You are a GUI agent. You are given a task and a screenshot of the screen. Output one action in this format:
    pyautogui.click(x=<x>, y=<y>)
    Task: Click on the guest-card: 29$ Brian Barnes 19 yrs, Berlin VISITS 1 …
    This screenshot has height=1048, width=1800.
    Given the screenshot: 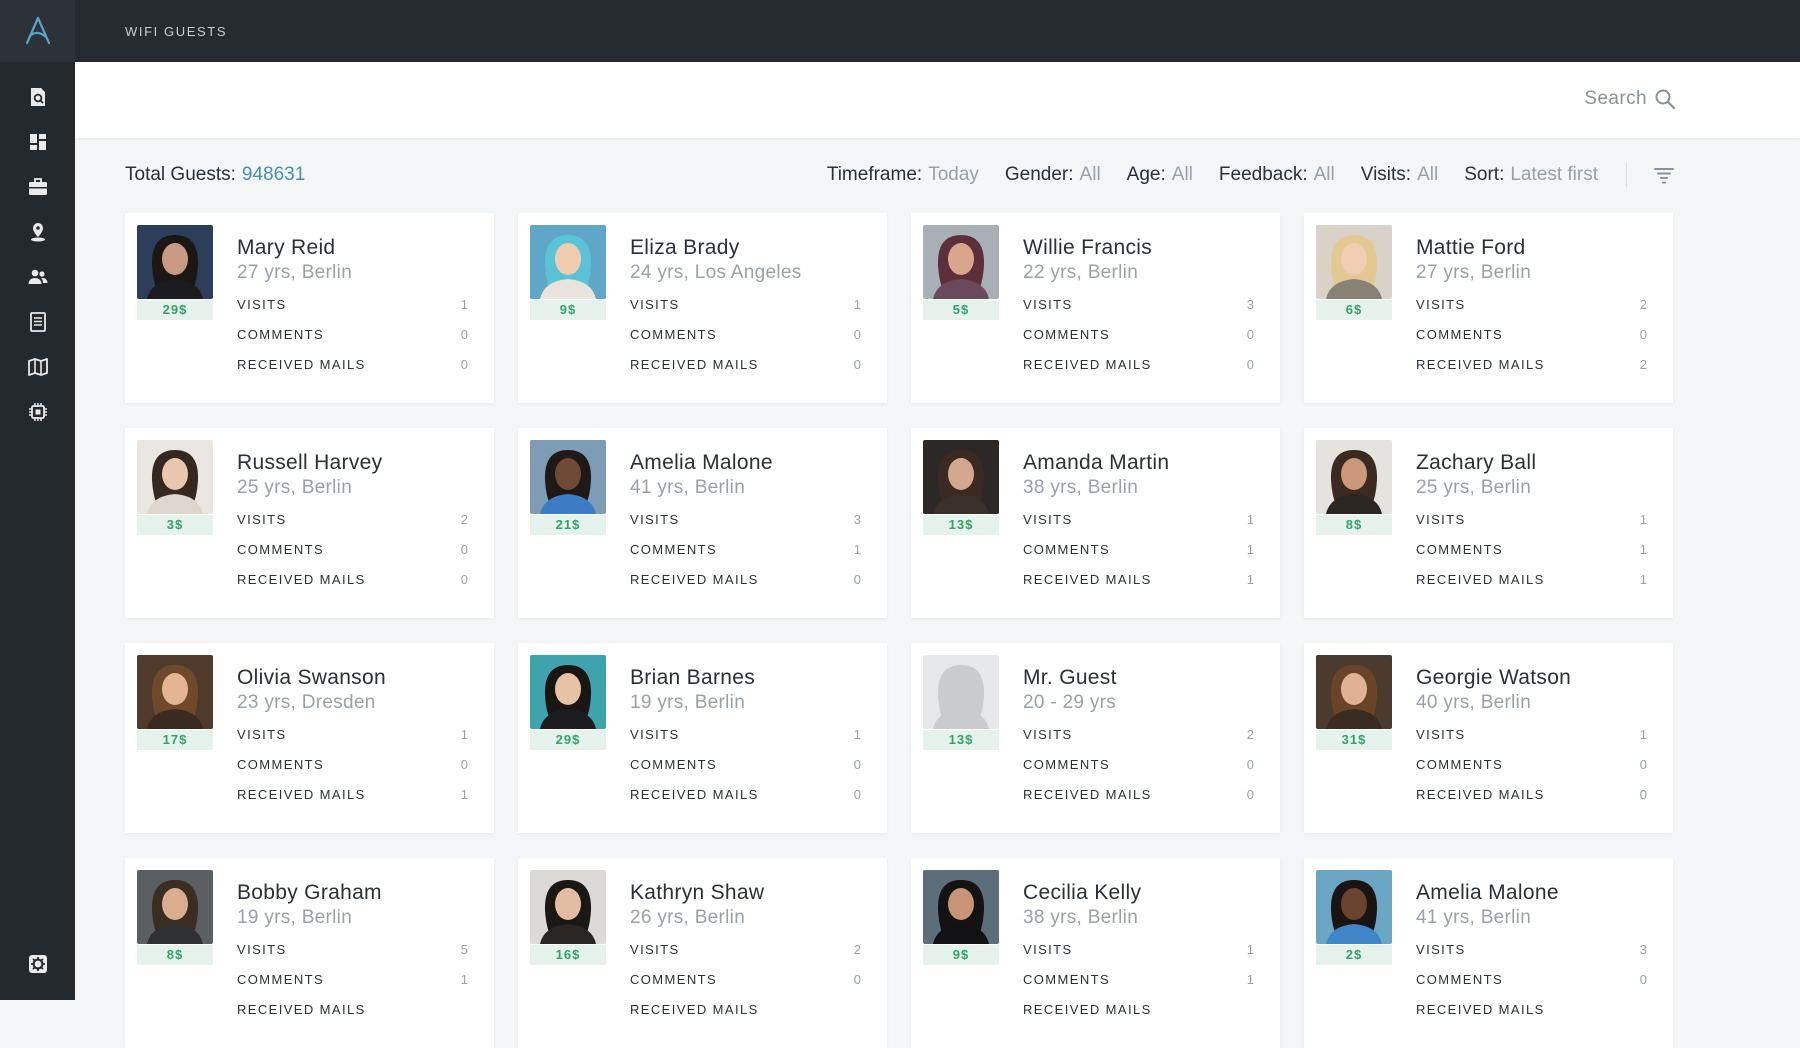 What is the action you would take?
    pyautogui.click(x=702, y=738)
    